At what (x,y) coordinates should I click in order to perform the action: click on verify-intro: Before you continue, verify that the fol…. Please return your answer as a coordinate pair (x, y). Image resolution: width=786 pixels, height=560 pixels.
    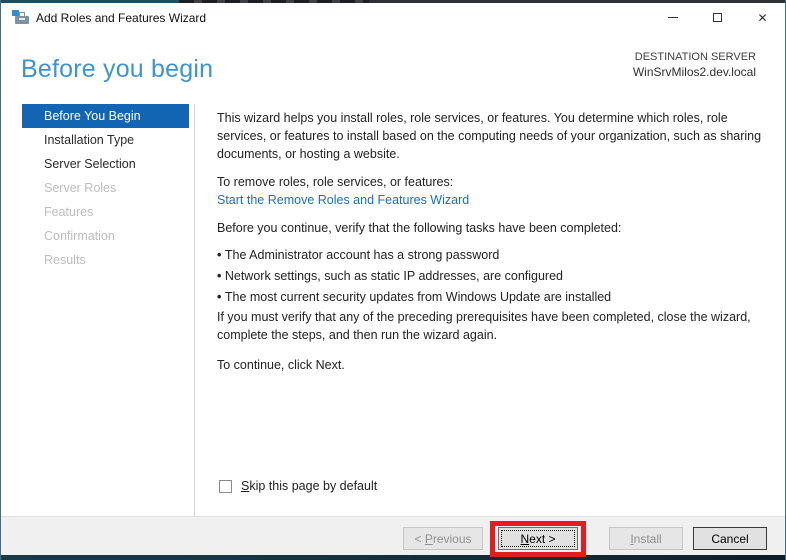
    Looking at the image, I should click on (419, 228).